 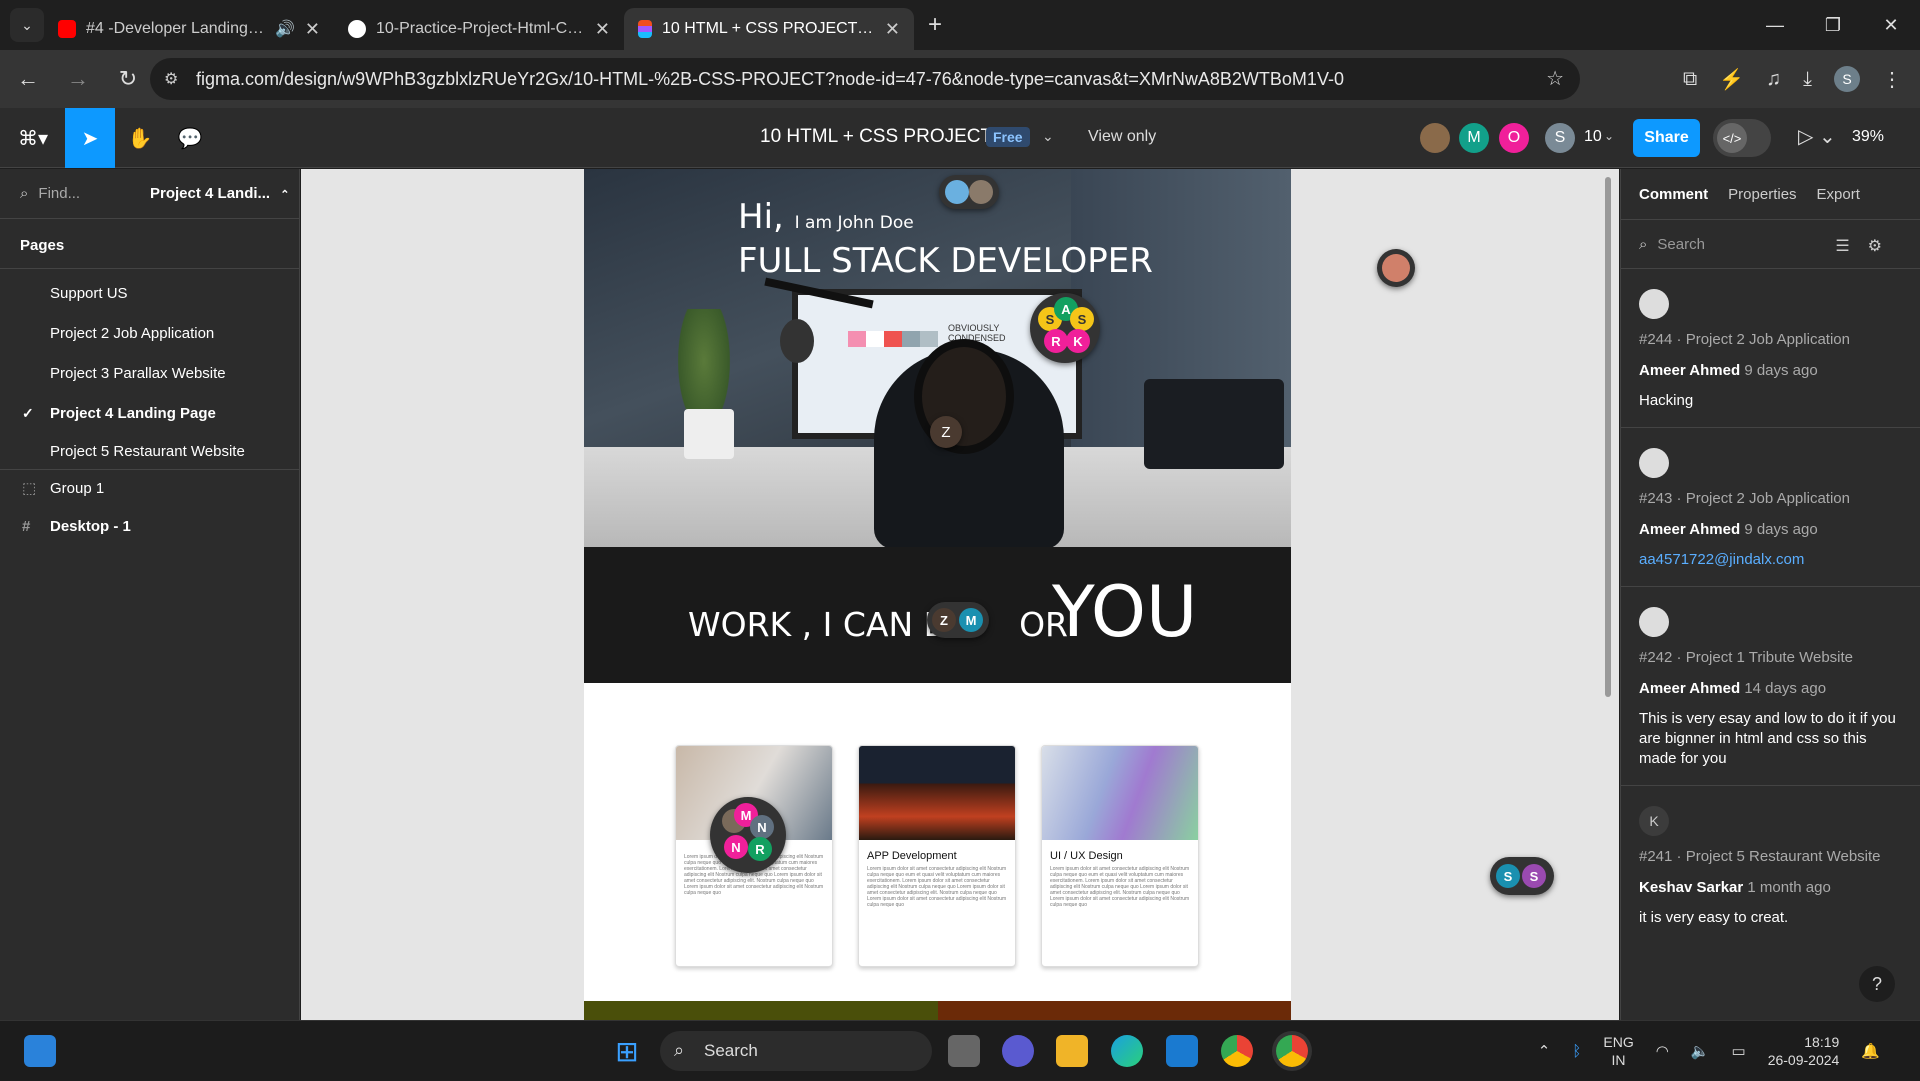 What do you see at coordinates (1514, 138) in the screenshot?
I see `collaborator-avatar: O` at bounding box center [1514, 138].